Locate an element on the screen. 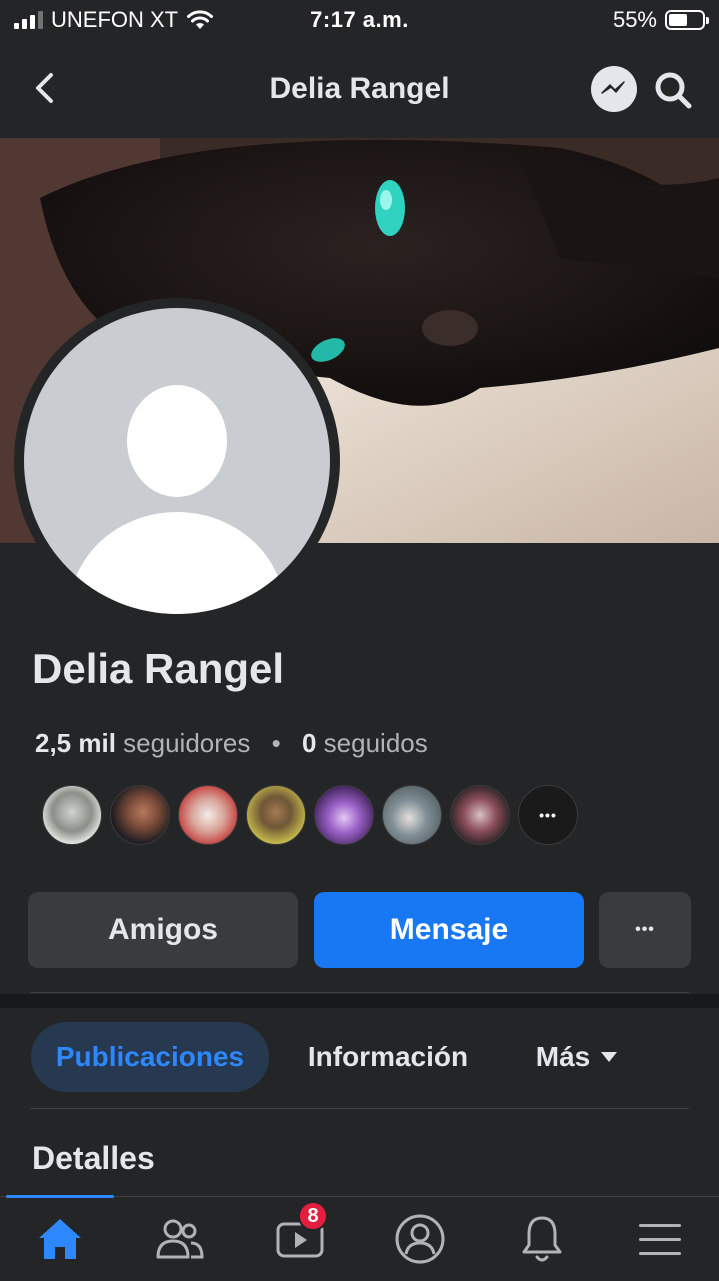 Image resolution: width=719 pixels, height=1281 pixels. menu-glyph is located at coordinates (660, 1239).